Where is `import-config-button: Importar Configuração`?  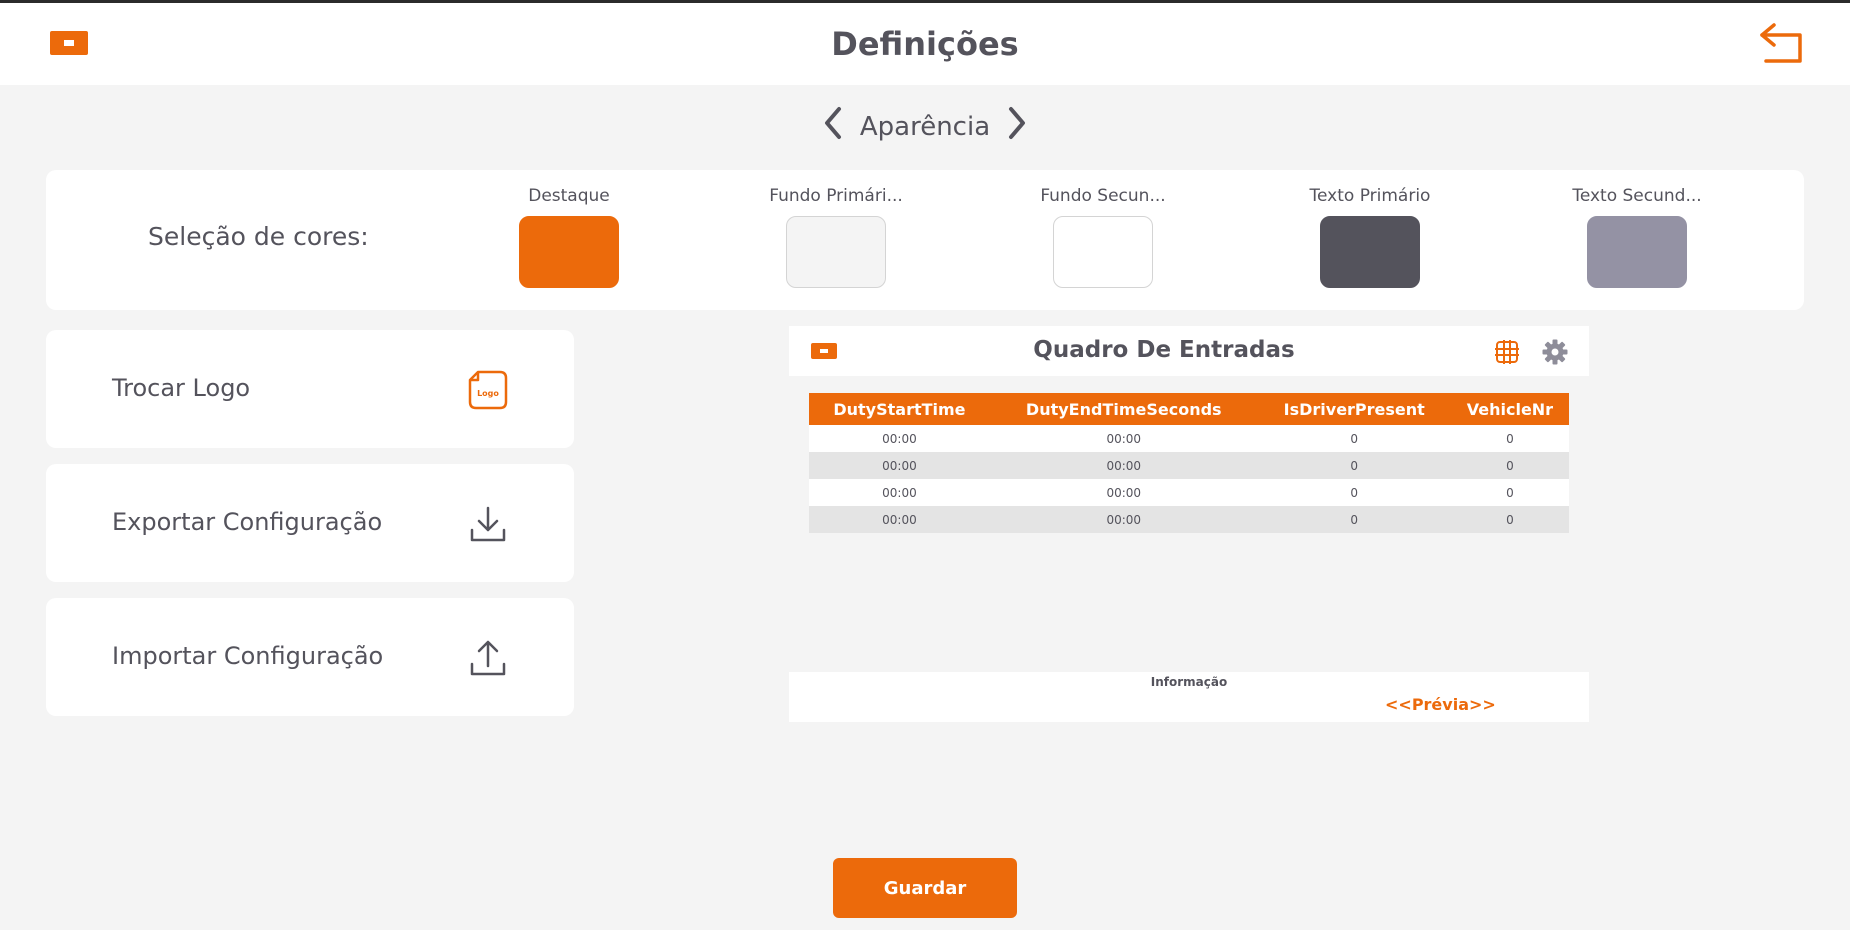
import-config-button: Importar Configuração is located at coordinates (310, 657).